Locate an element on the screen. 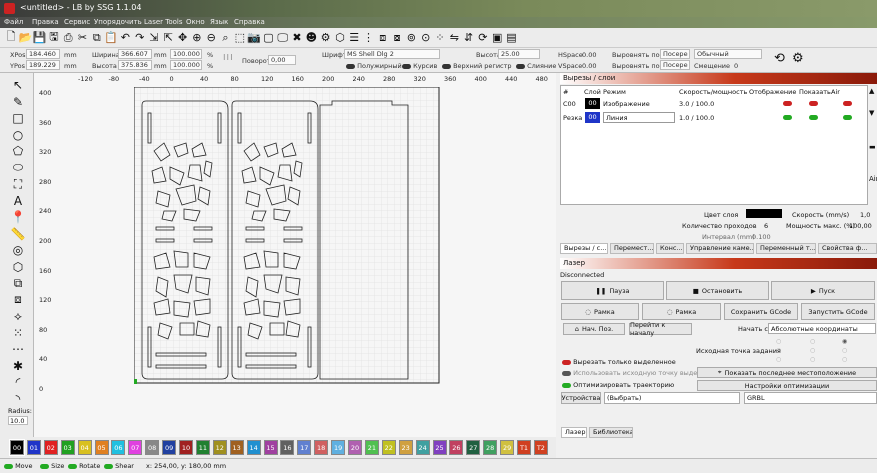 This screenshot has width=877, height=473. distribute-icon: ⋮ is located at coordinates (369, 37).